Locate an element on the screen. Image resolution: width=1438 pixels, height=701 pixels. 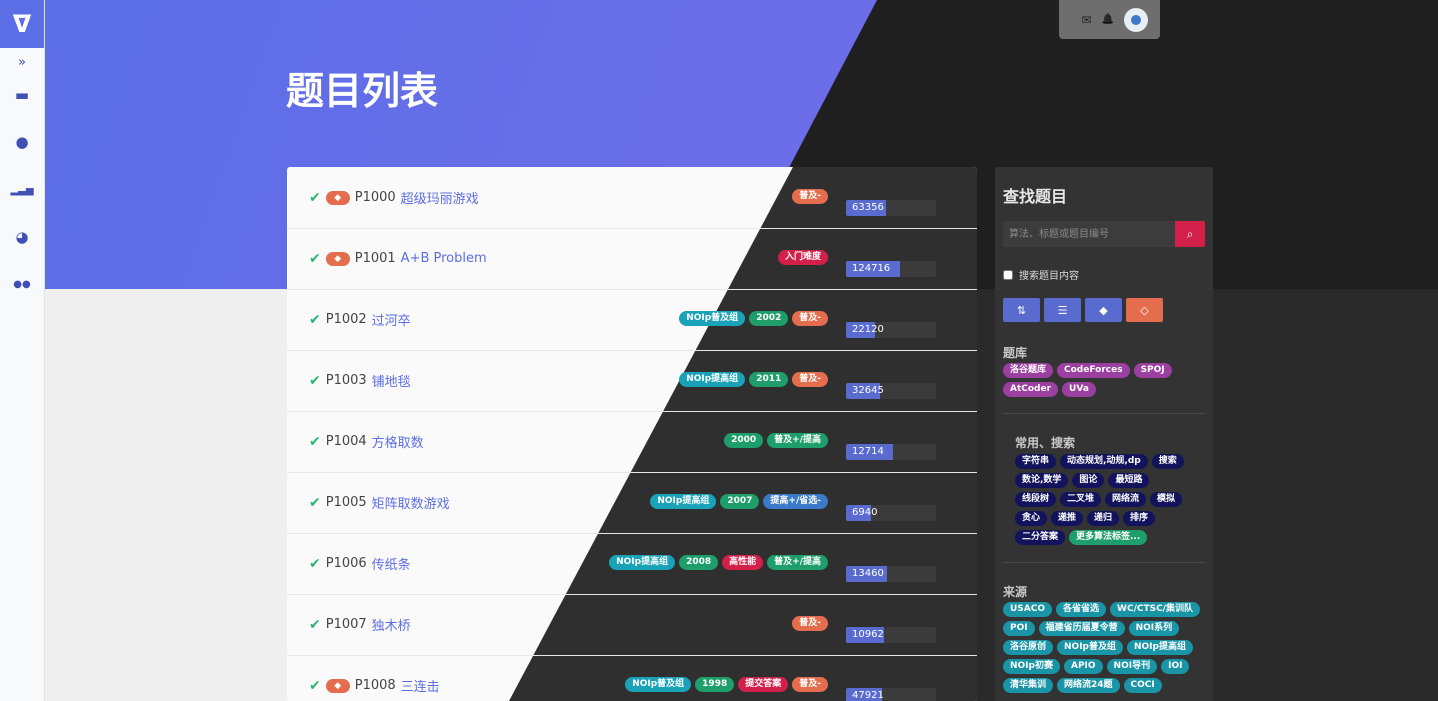
filter-chip: 动态规划,动规,dp is located at coordinates (1104, 461).